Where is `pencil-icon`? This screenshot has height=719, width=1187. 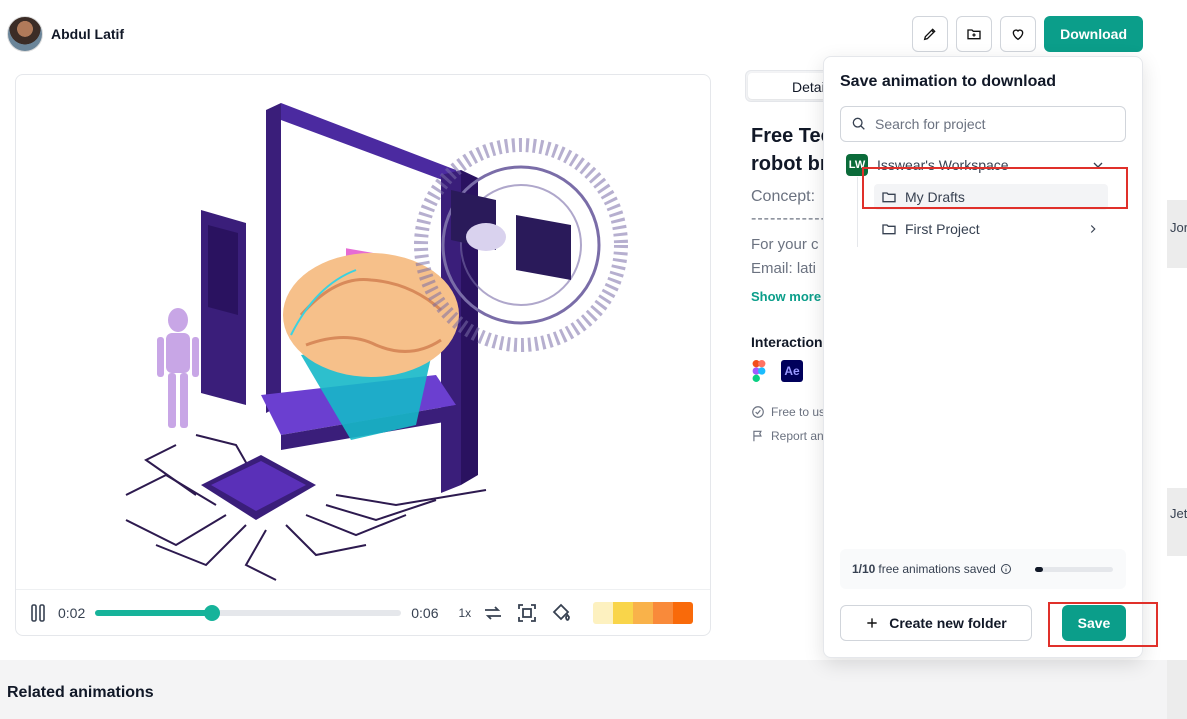 pencil-icon is located at coordinates (929, 34).